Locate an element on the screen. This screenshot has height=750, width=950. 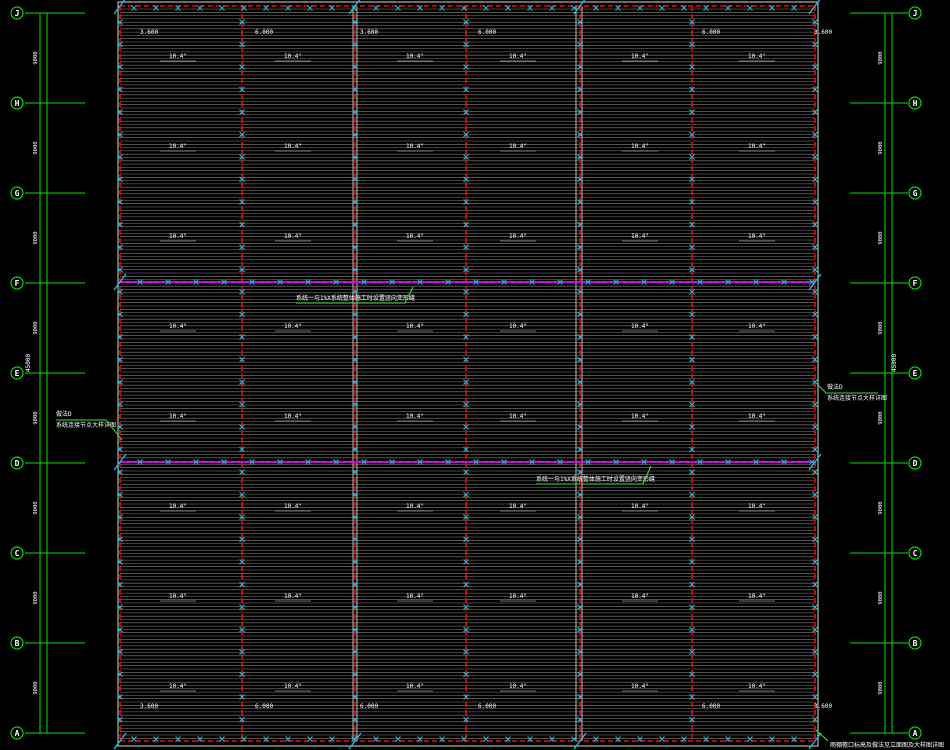
joint-note-upper: 系统一与1%X系统整体施工时设置竖向变形缝 is located at coordinates (355, 298).